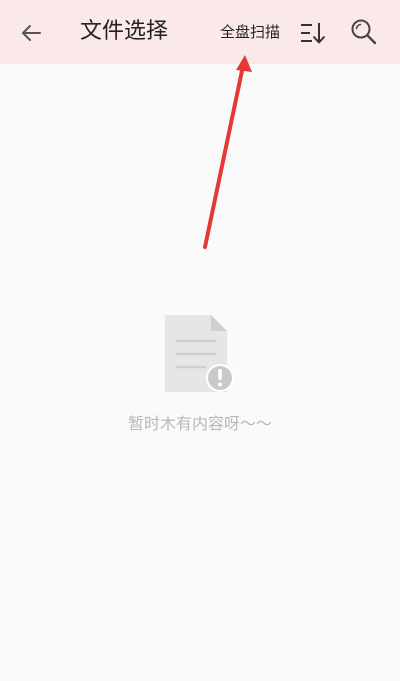 Image resolution: width=400 pixels, height=681 pixels. What do you see at coordinates (200, 353) in the screenshot?
I see `empty-file-warning-icon` at bounding box center [200, 353].